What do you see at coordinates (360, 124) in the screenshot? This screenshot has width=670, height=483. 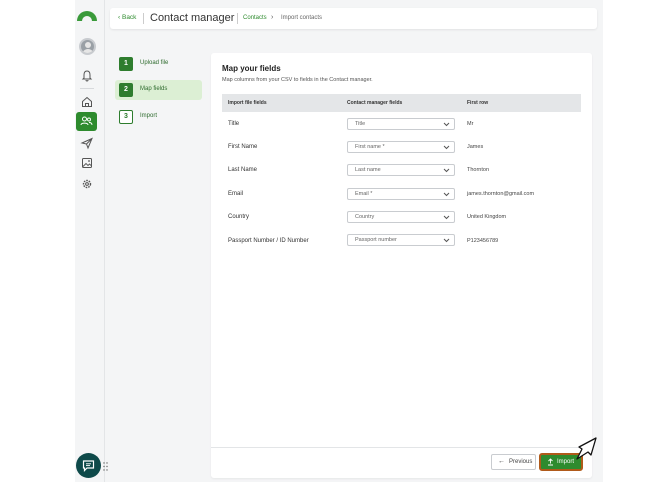 I see `select-value: Title` at bounding box center [360, 124].